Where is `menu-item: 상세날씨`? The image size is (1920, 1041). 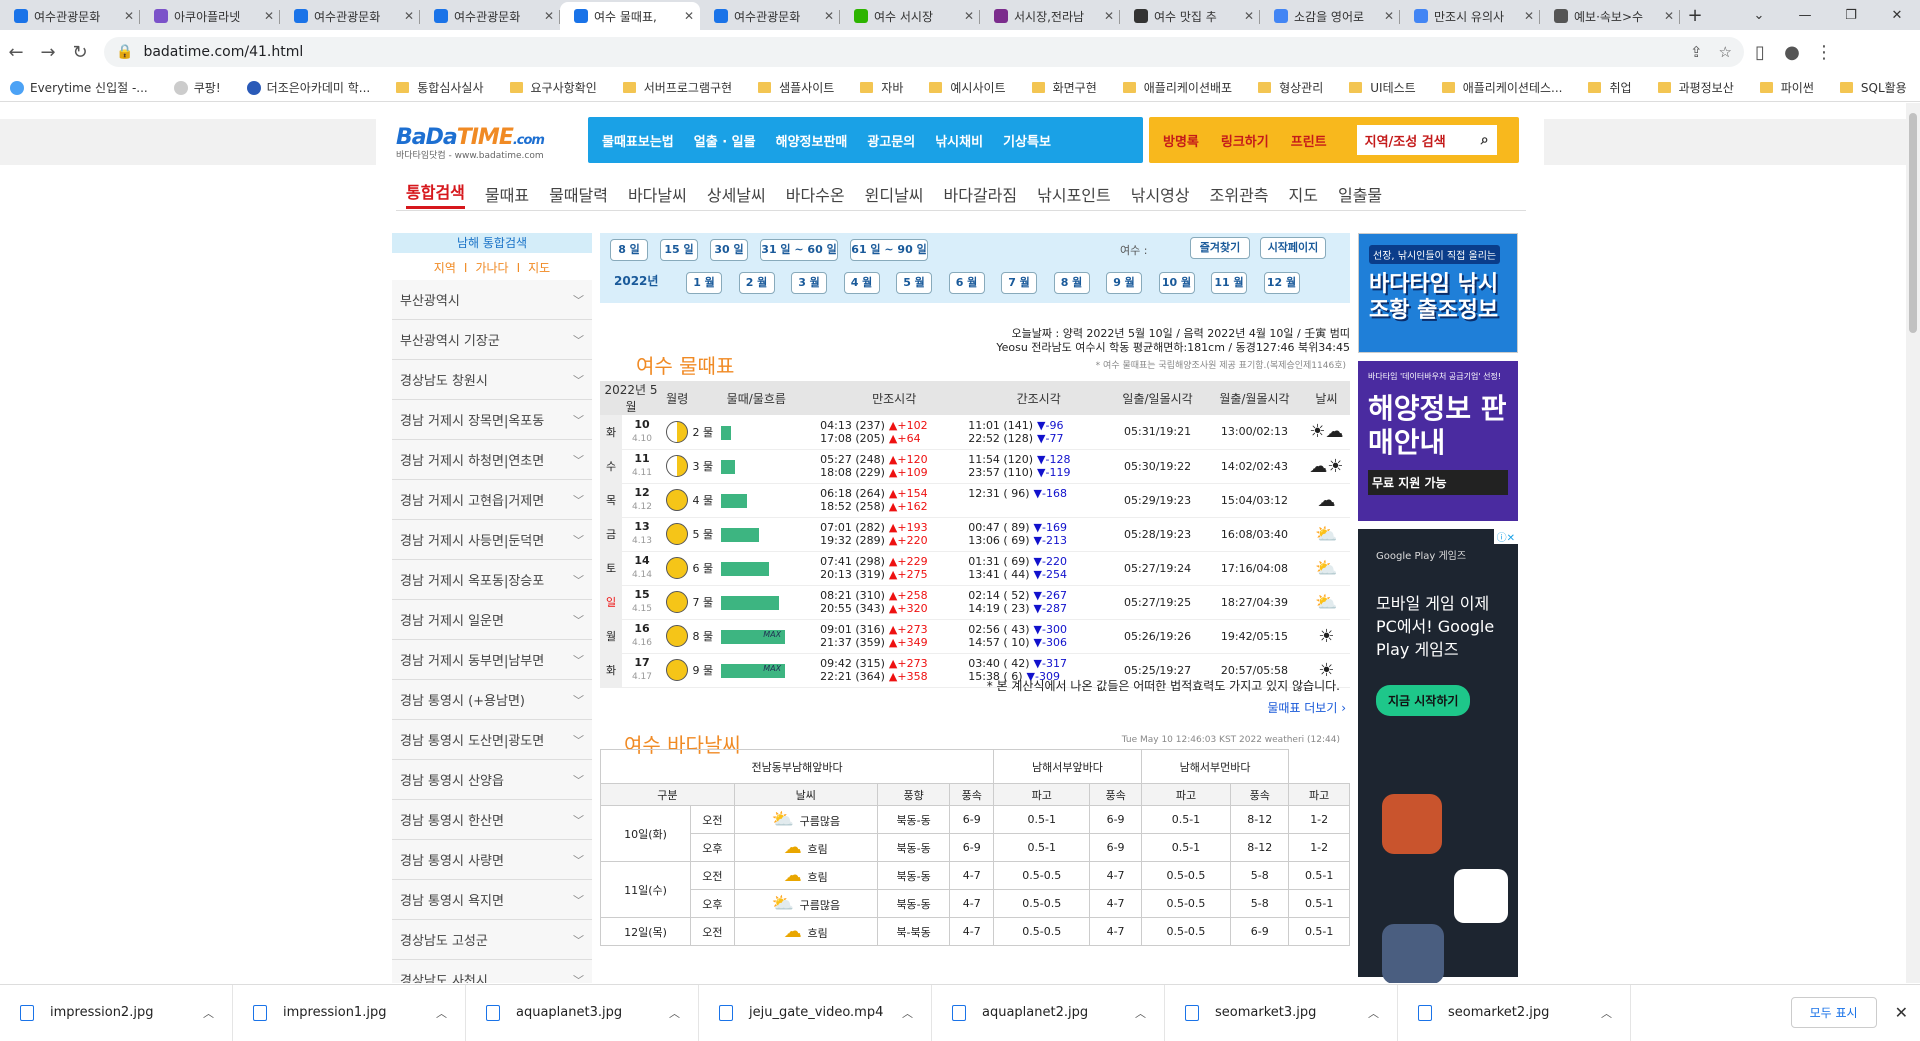
menu-item: 상세날씨 is located at coordinates (736, 194).